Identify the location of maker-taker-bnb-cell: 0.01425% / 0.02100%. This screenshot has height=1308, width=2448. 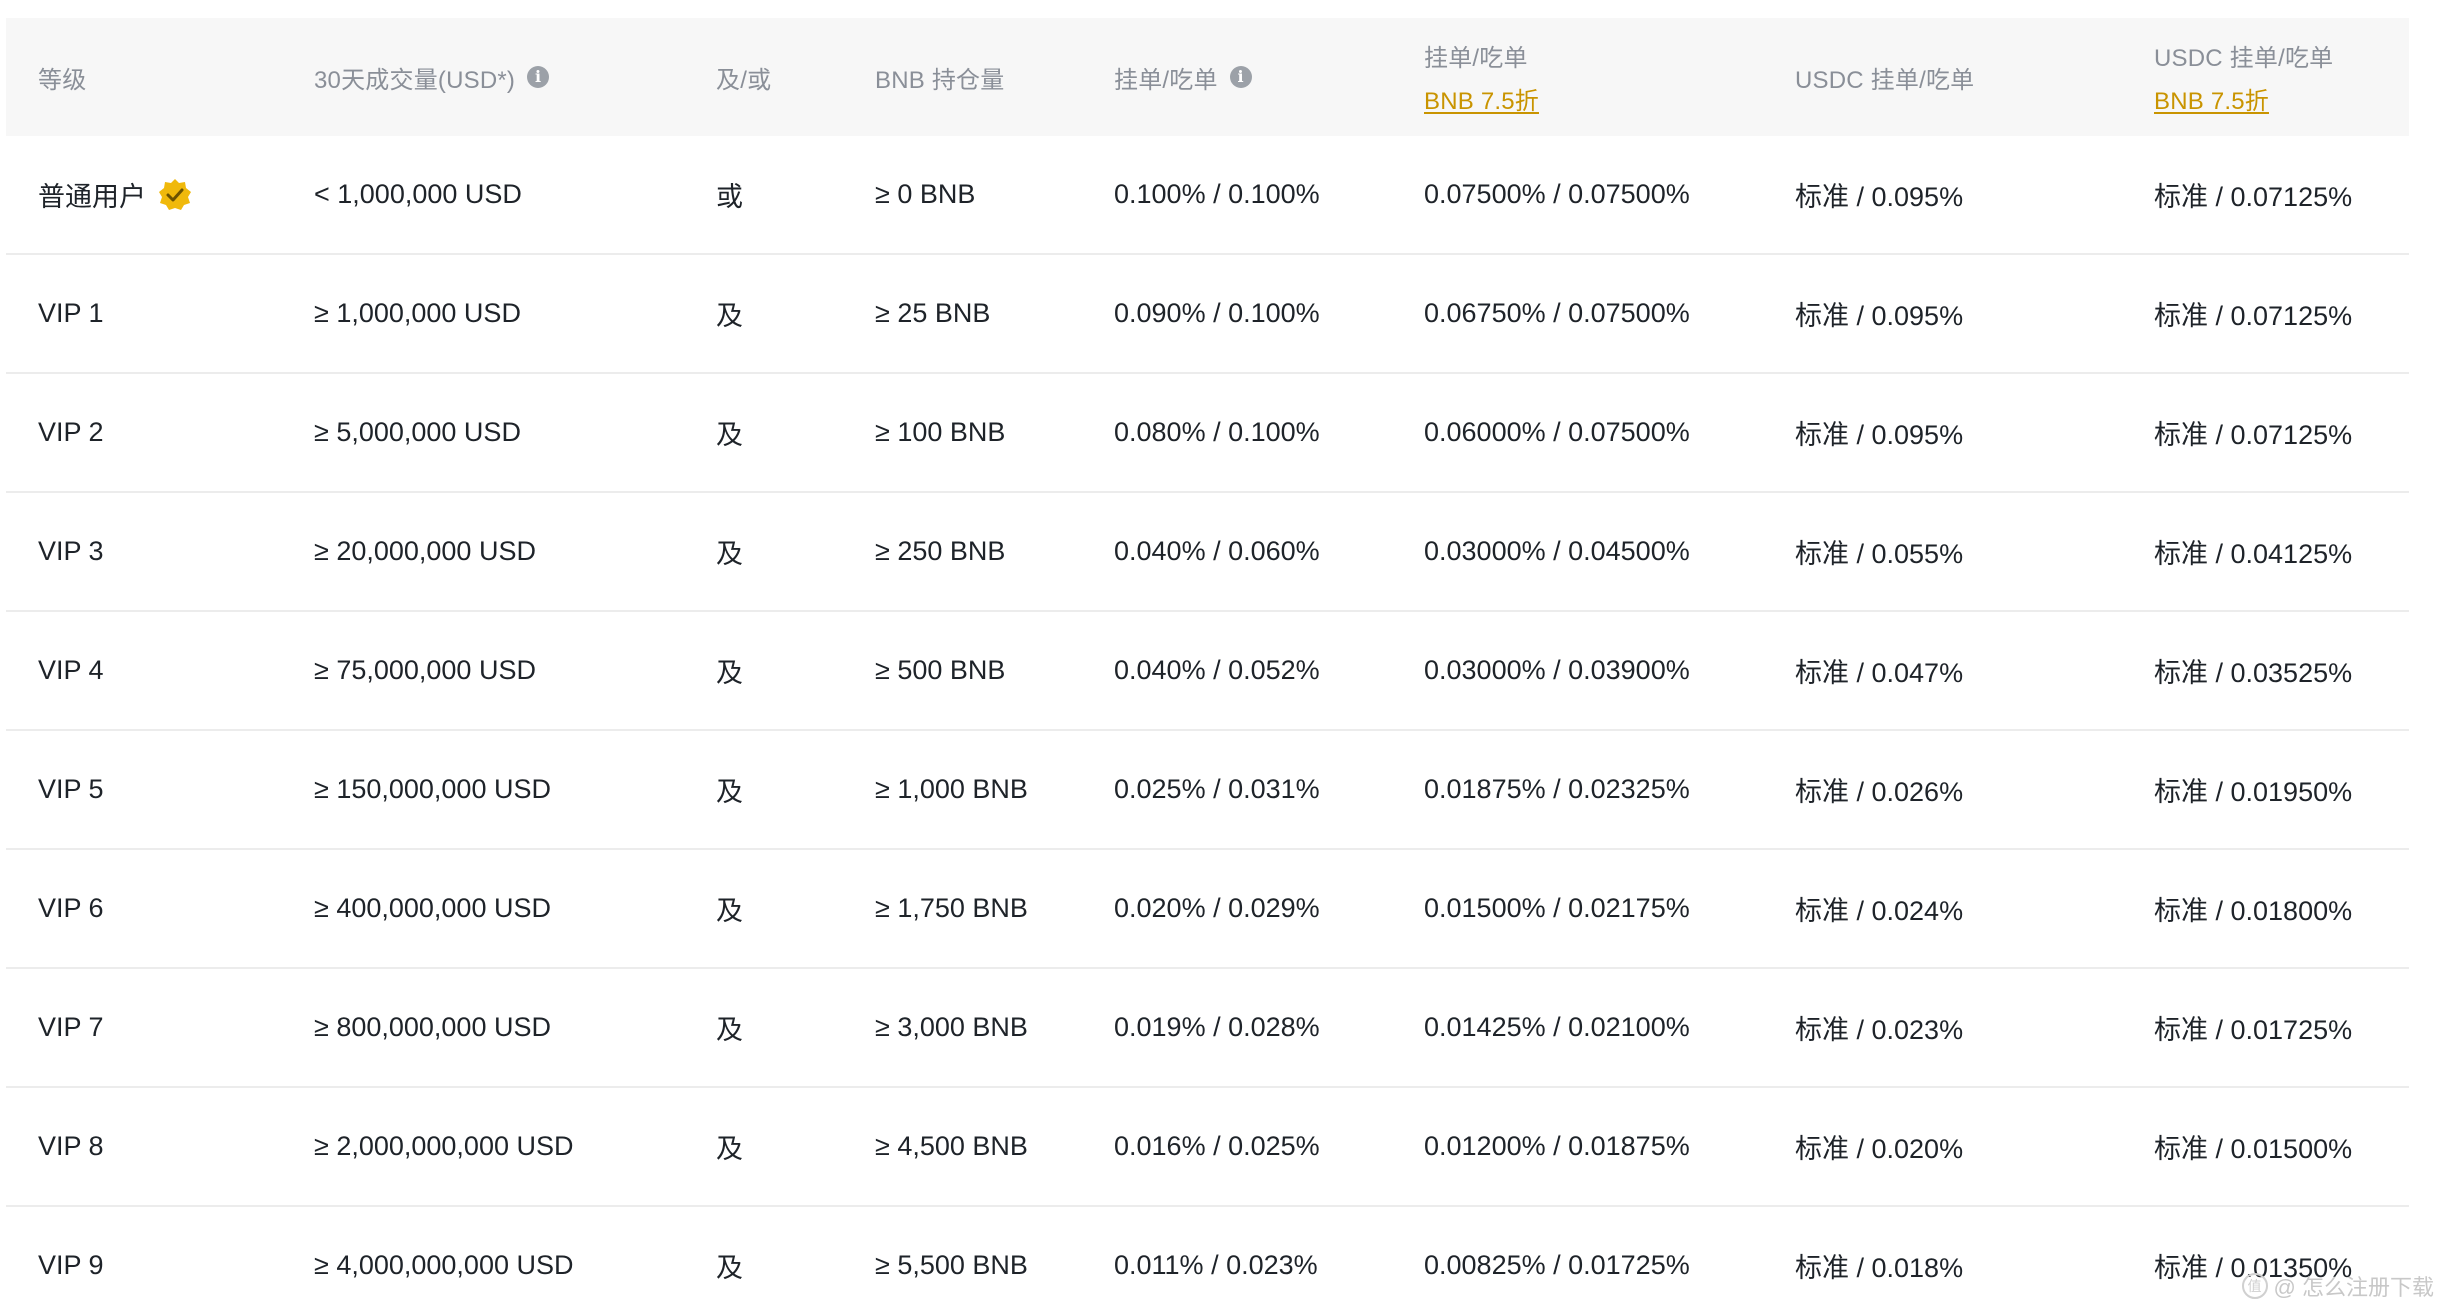
(1557, 1027).